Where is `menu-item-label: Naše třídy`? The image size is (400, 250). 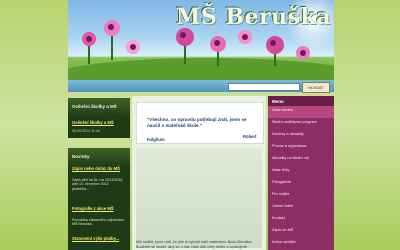 menu-item-label: Naše třídy is located at coordinates (281, 170).